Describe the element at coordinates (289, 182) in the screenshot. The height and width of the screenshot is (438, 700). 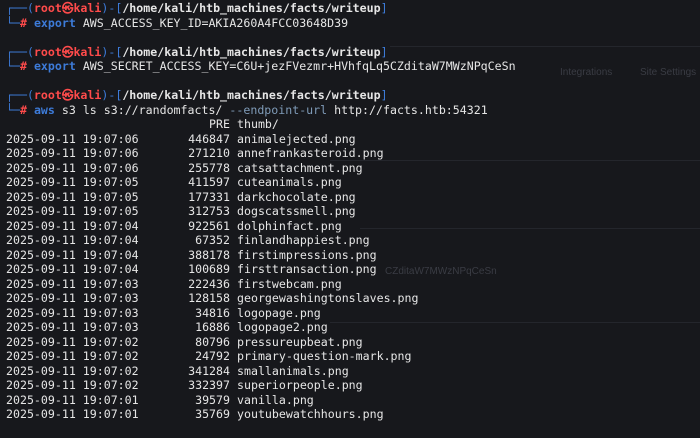
I see `object-name: cuteanimals.png` at that location.